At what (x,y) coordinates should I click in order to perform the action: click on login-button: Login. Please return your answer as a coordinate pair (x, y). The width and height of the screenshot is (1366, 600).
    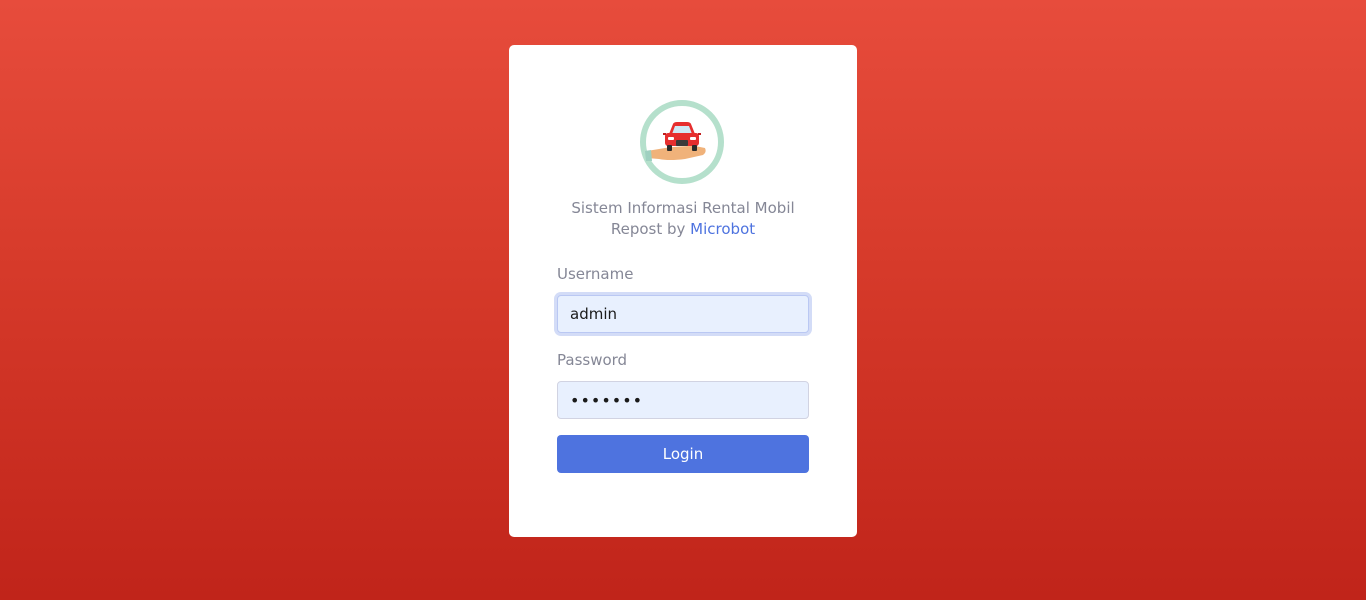
    Looking at the image, I should click on (683, 454).